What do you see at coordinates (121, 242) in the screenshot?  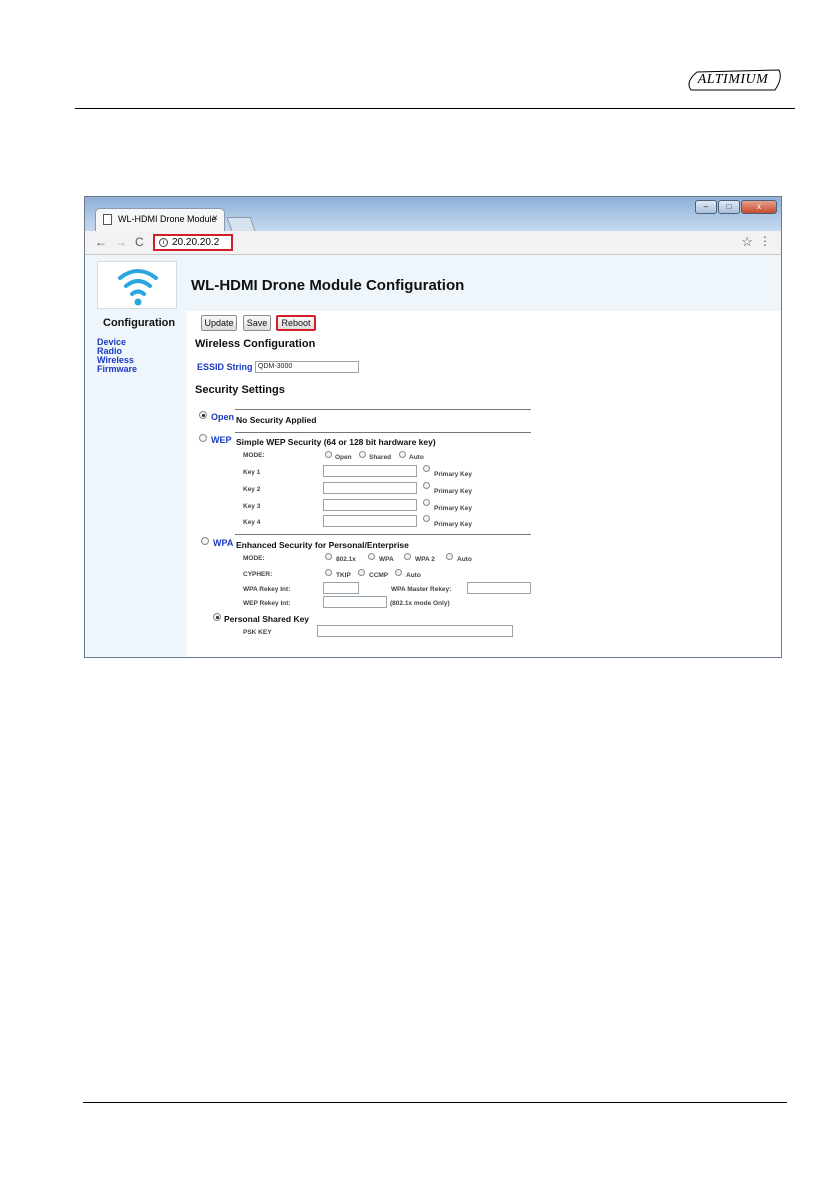 I see `forward-icon: →` at bounding box center [121, 242].